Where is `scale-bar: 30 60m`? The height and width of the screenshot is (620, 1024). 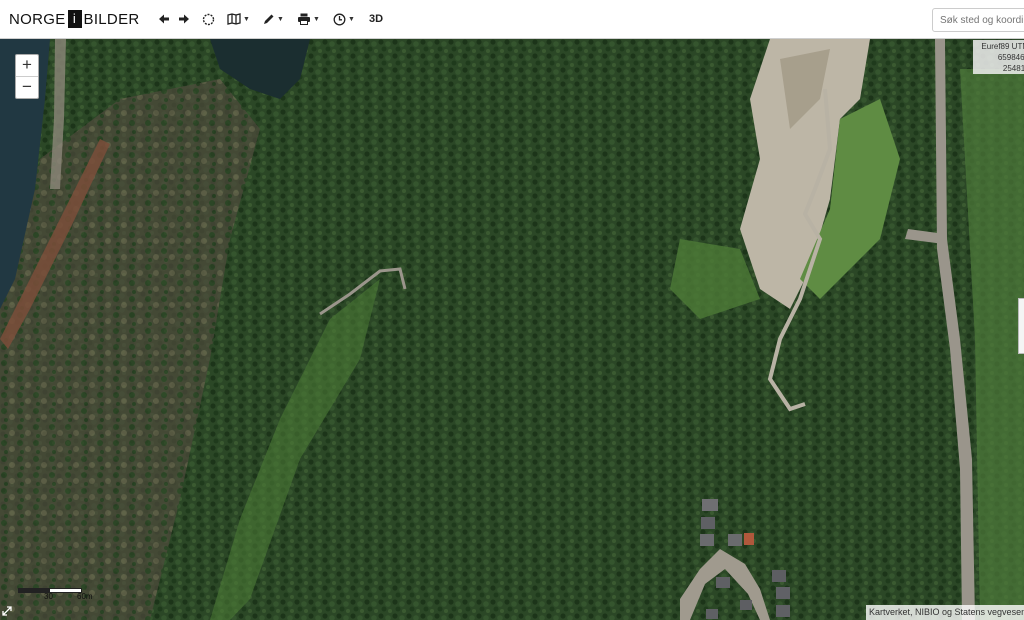 scale-bar: 30 60m is located at coordinates (55, 594).